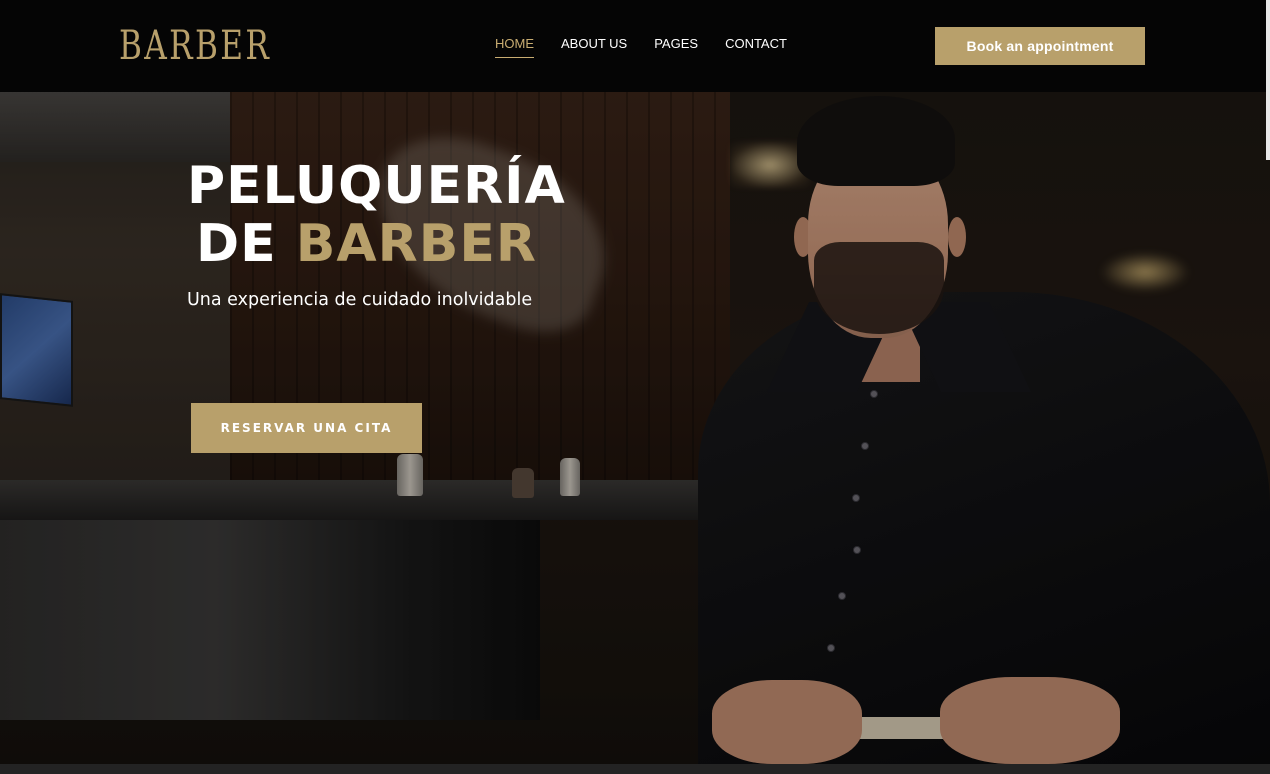 The image size is (1270, 774). Describe the element at coordinates (523, 483) in the screenshot. I see `background-cup` at that location.